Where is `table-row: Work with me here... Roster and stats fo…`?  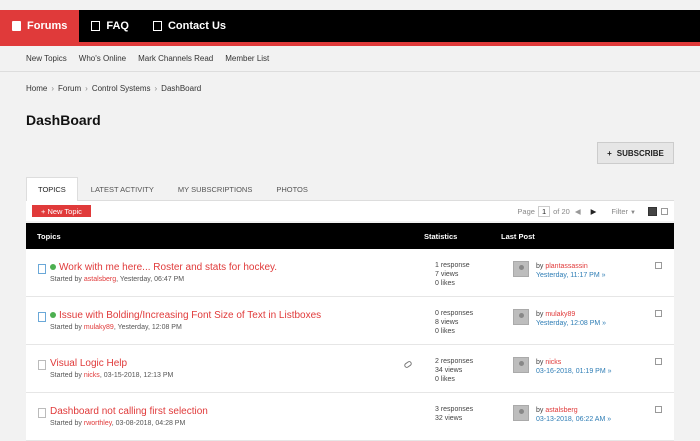 table-row: Work with me here... Roster and stats fo… is located at coordinates (350, 273).